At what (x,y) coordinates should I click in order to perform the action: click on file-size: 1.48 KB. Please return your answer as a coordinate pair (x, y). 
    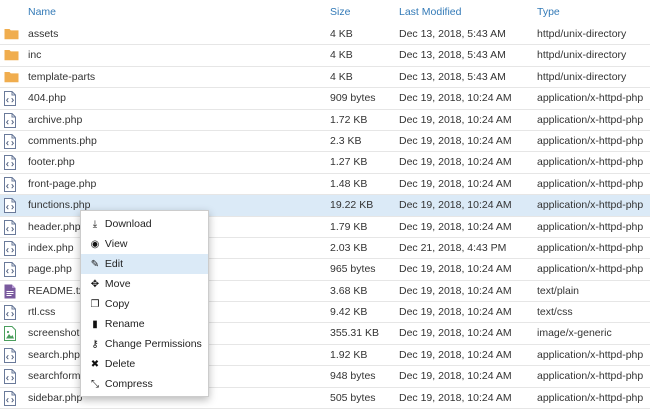
    Looking at the image, I should click on (349, 183).